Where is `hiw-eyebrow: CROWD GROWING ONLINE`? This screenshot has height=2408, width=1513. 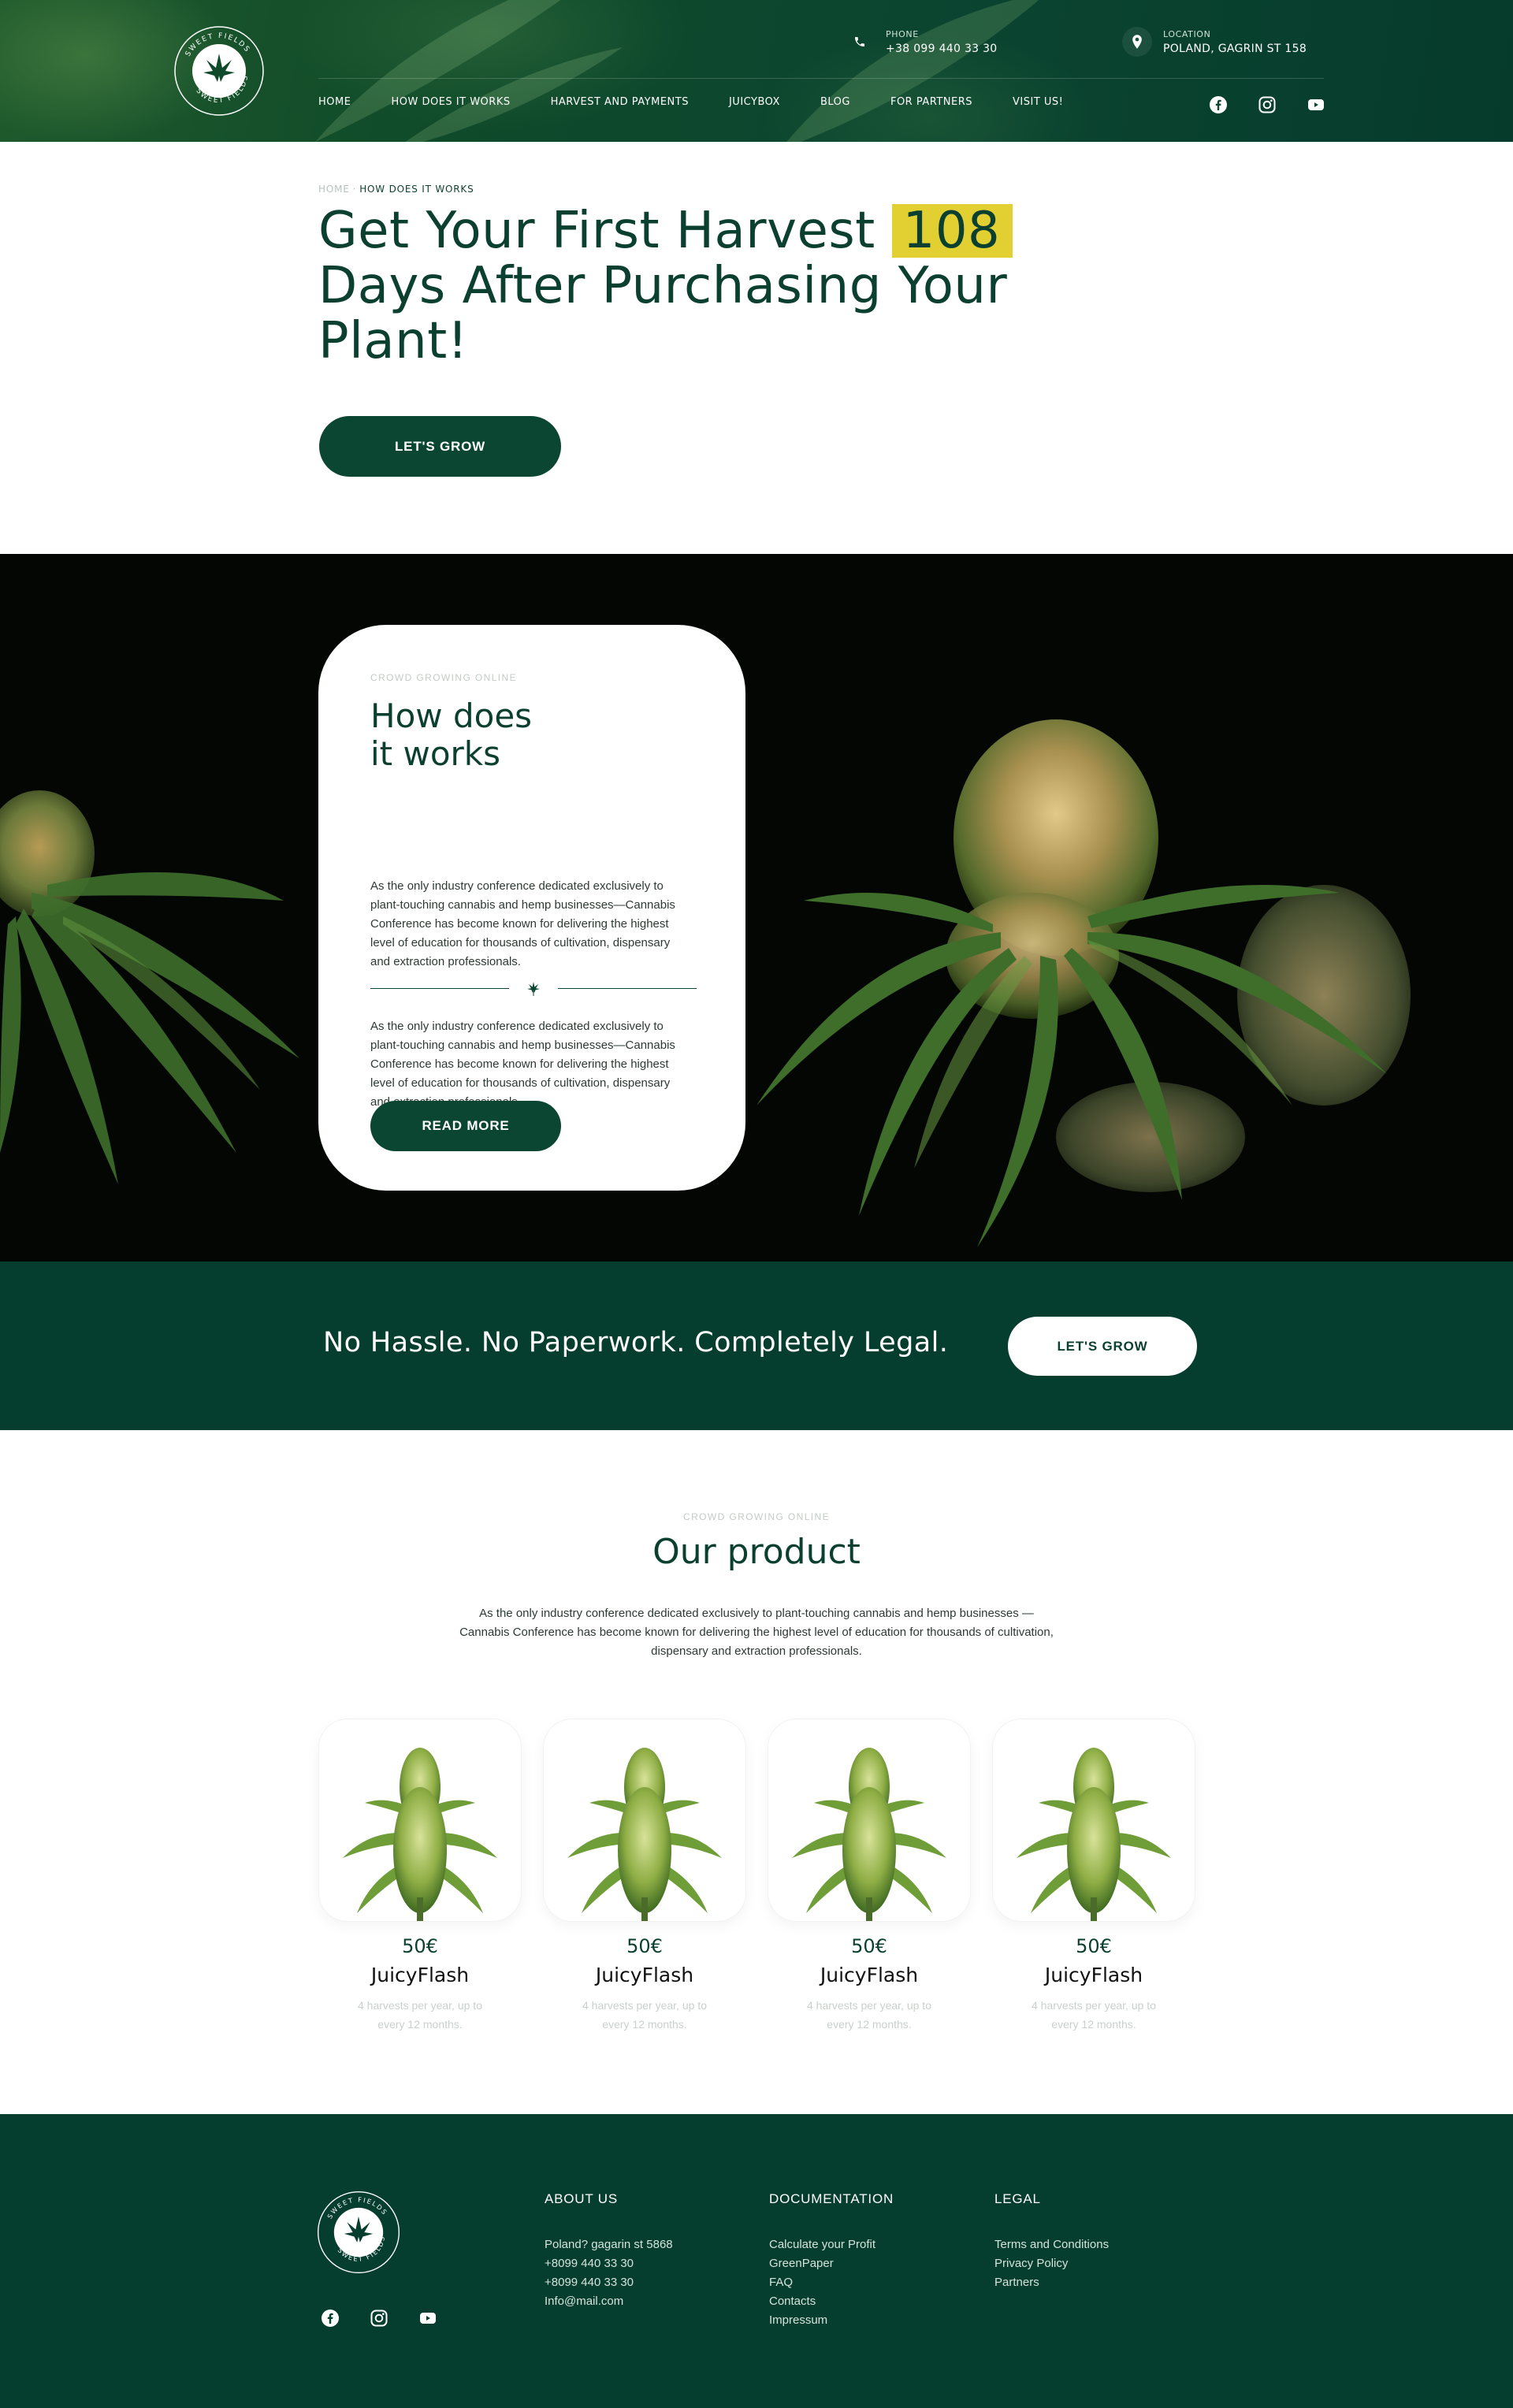 hiw-eyebrow: CROWD GROWING ONLINE is located at coordinates (443, 677).